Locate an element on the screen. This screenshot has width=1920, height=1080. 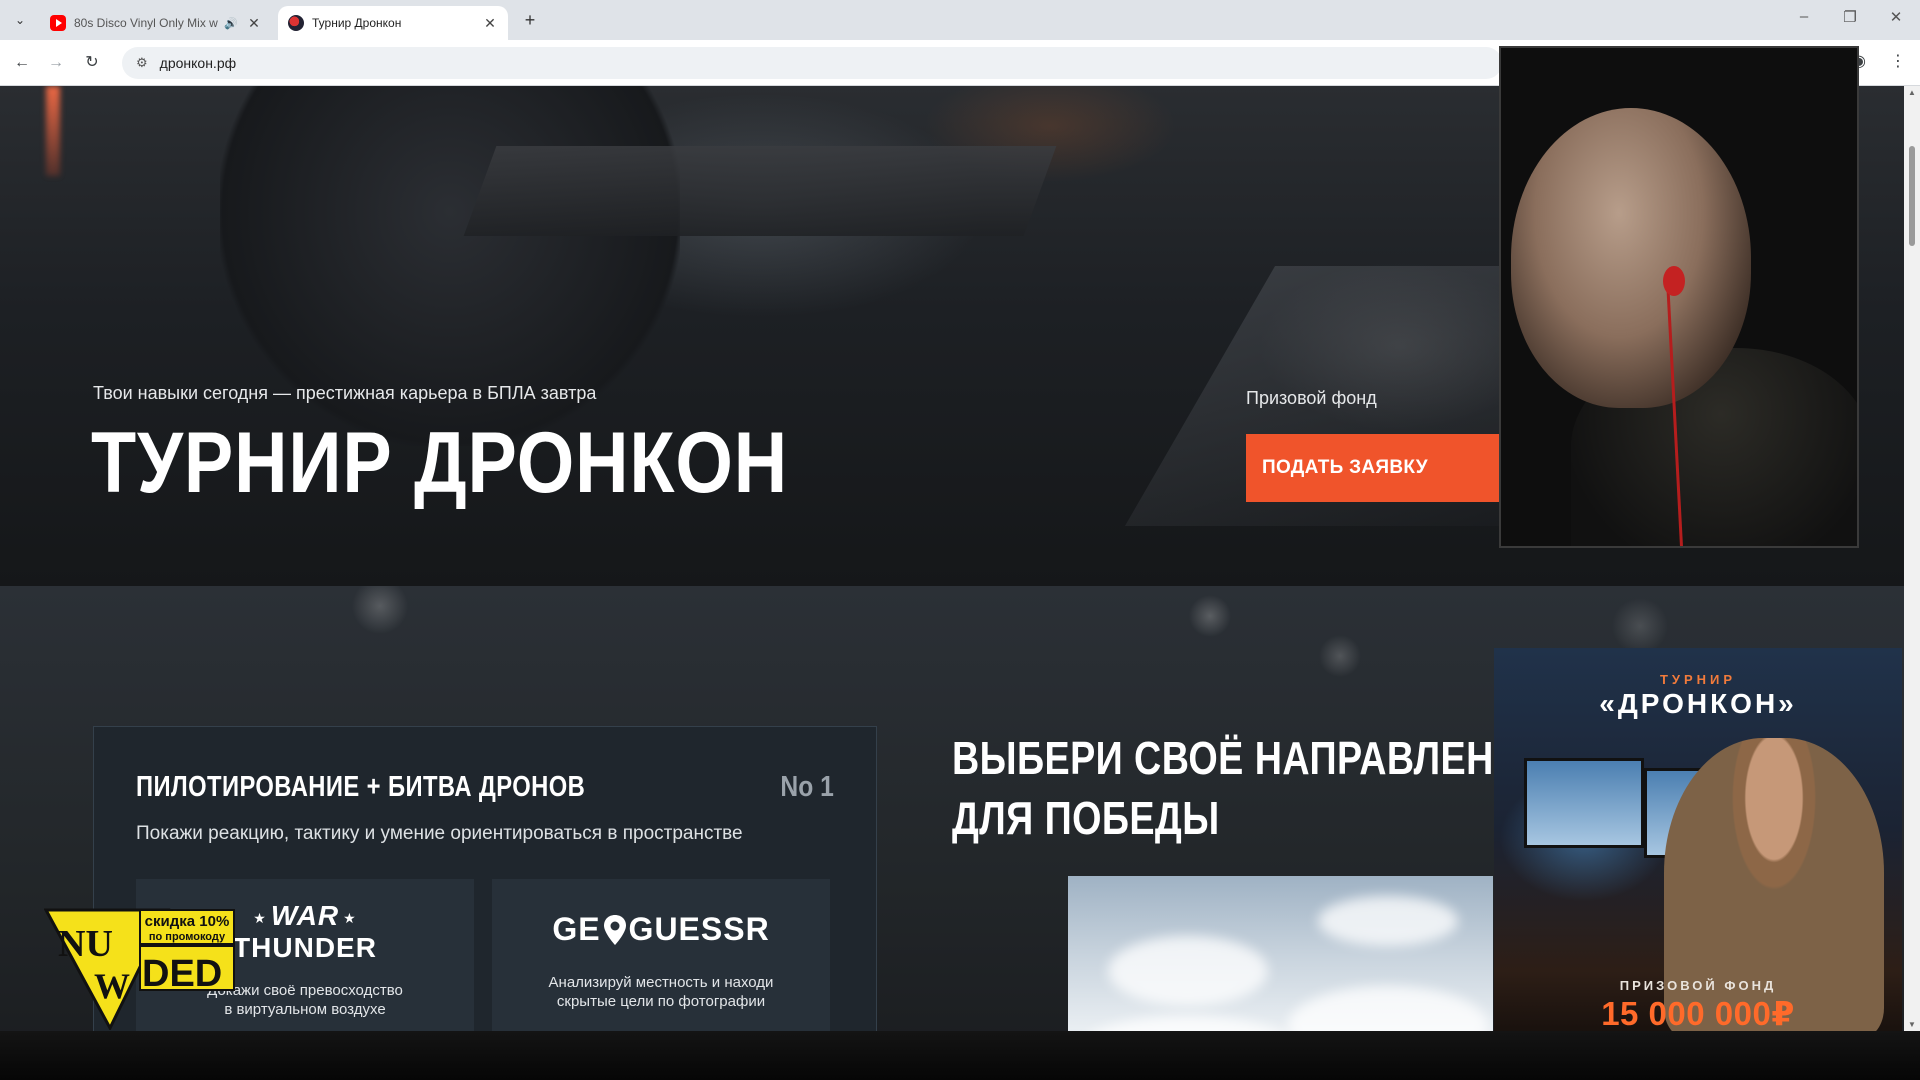
address-text: дронкон.рф is located at coordinates (198, 63).